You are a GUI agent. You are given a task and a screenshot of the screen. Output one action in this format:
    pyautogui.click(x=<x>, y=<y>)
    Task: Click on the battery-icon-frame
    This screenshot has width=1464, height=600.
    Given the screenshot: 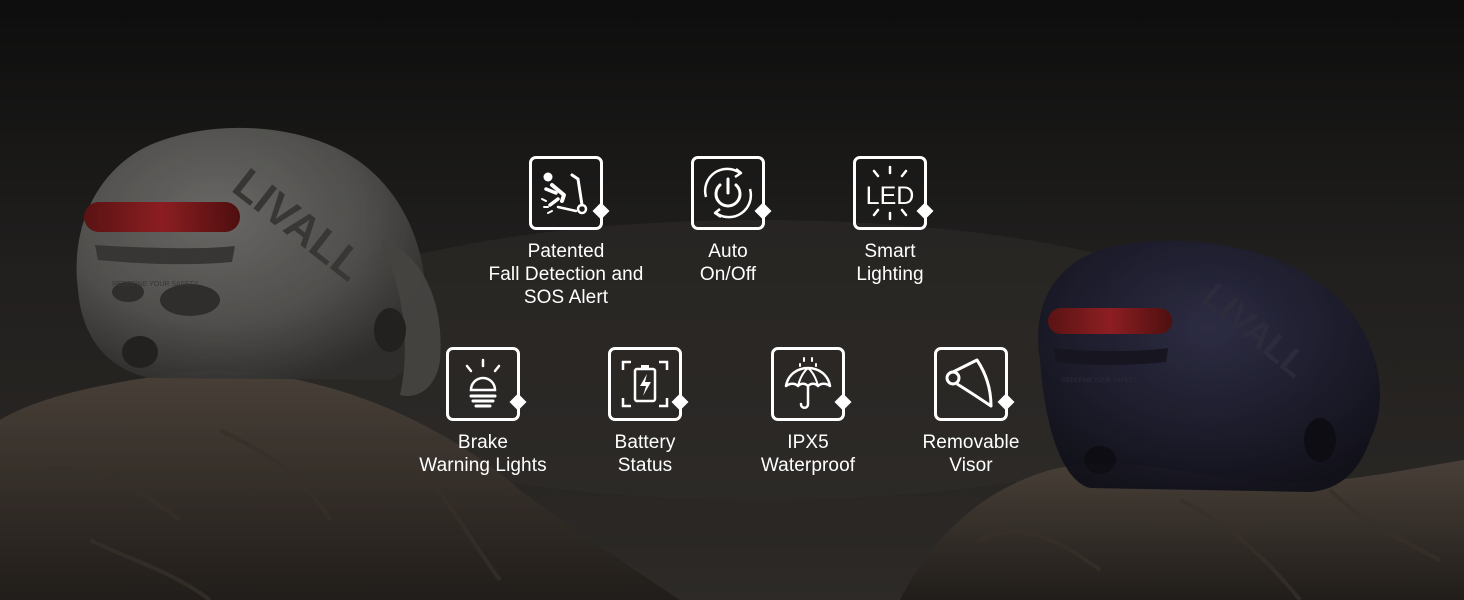 What is the action you would take?
    pyautogui.click(x=648, y=384)
    